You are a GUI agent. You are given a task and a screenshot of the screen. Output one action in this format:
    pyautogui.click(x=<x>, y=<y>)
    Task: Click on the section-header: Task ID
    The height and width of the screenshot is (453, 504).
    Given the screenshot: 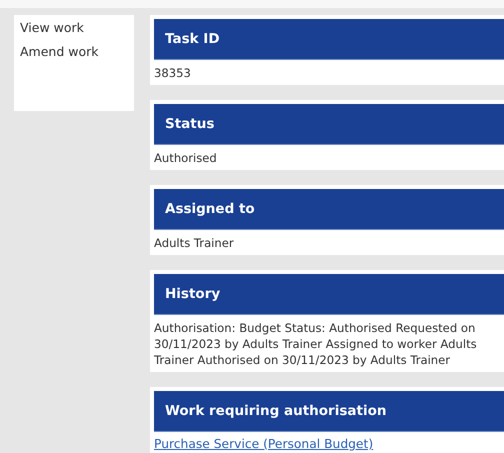 What is the action you would take?
    pyautogui.click(x=329, y=39)
    